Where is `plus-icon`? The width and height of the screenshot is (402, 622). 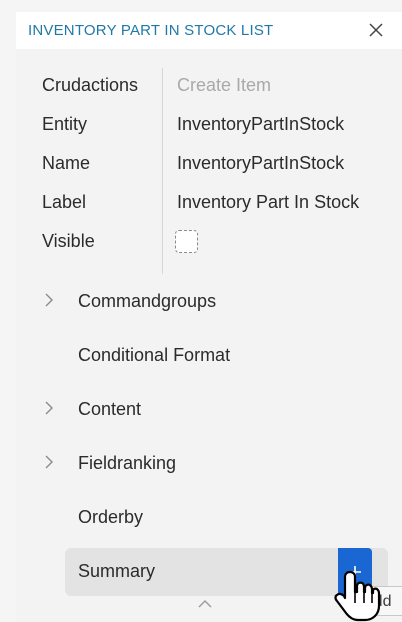
plus-icon is located at coordinates (355, 572).